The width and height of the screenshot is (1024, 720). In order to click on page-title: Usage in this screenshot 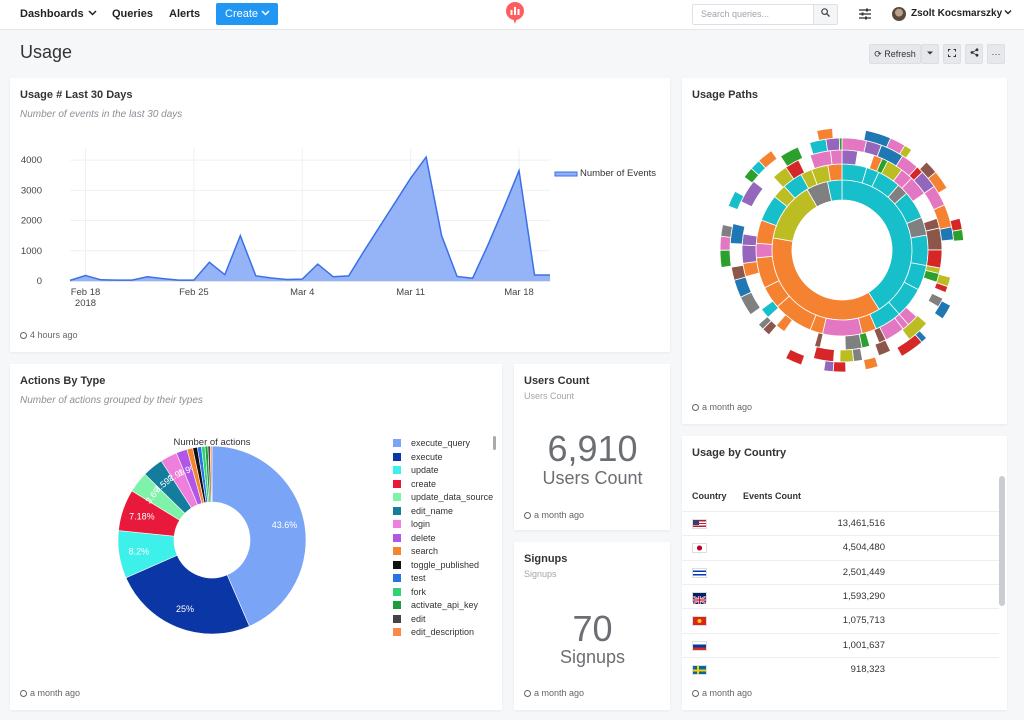, I will do `click(46, 52)`.